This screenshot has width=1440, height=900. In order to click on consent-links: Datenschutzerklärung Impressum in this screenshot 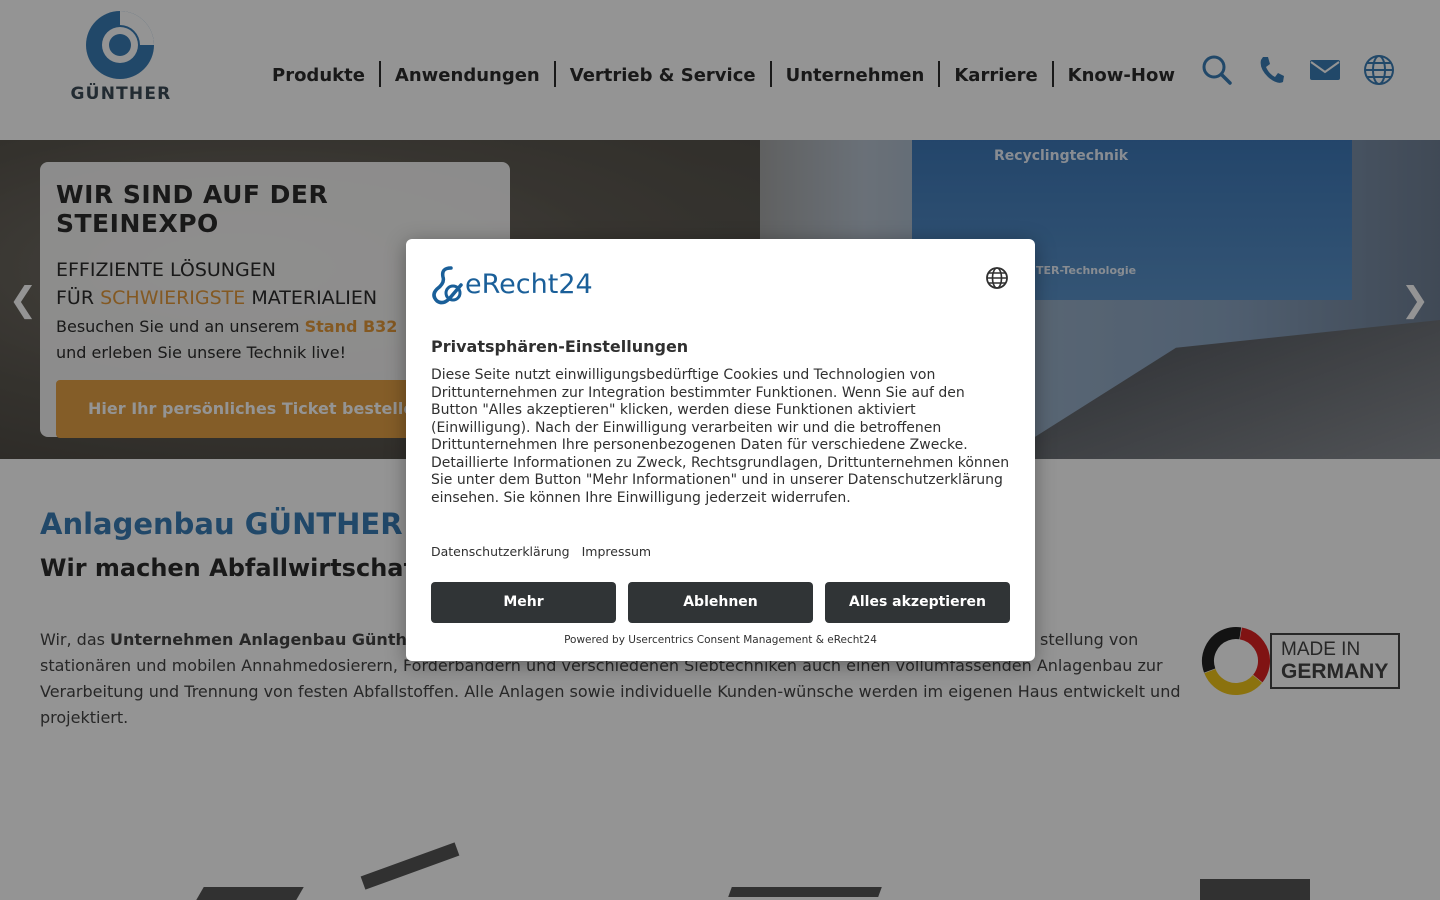, I will do `click(541, 551)`.